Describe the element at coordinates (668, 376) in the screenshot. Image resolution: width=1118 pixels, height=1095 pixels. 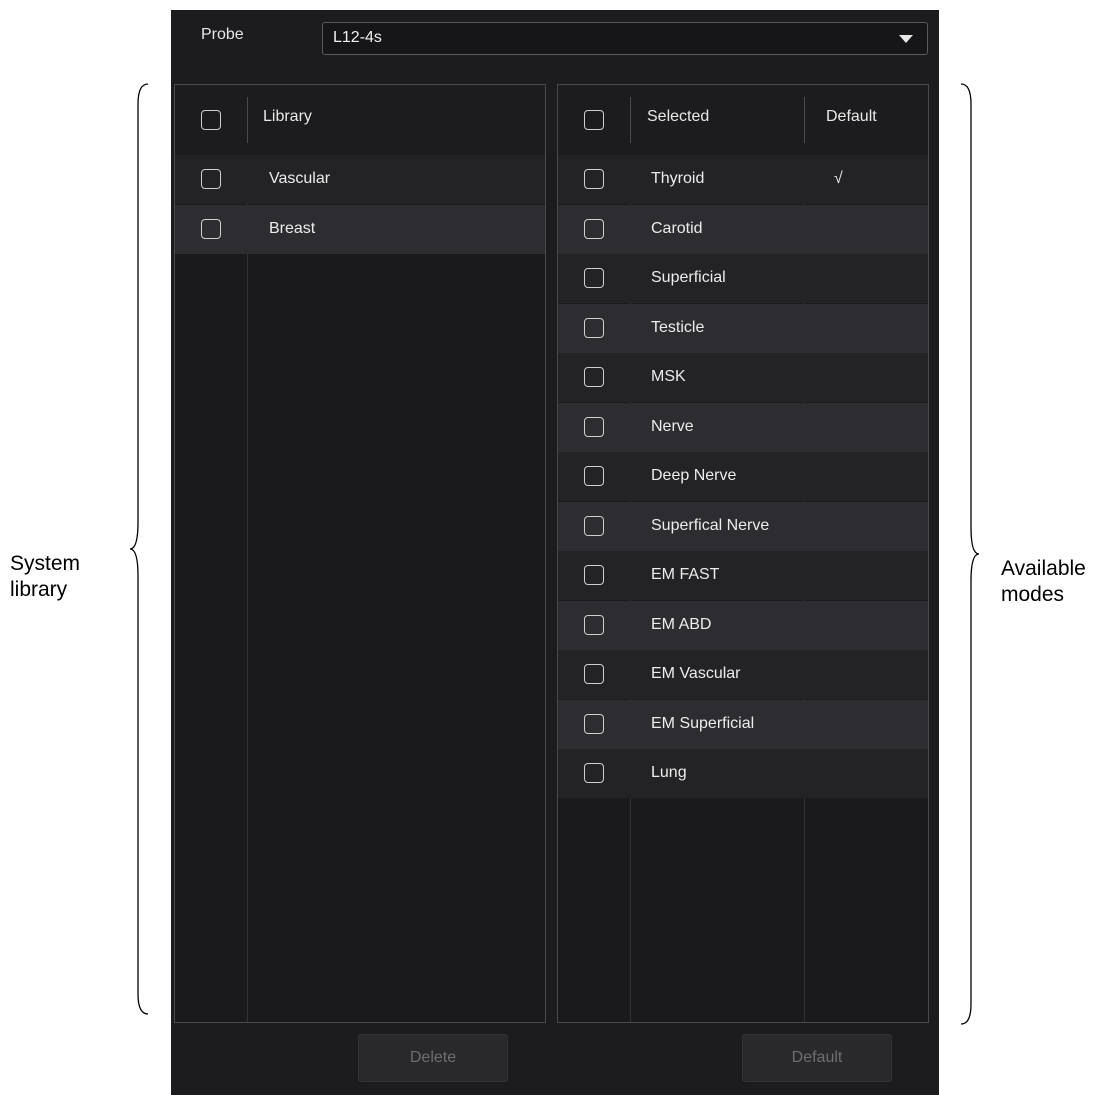
I see `selected-item-label: MSK` at that location.